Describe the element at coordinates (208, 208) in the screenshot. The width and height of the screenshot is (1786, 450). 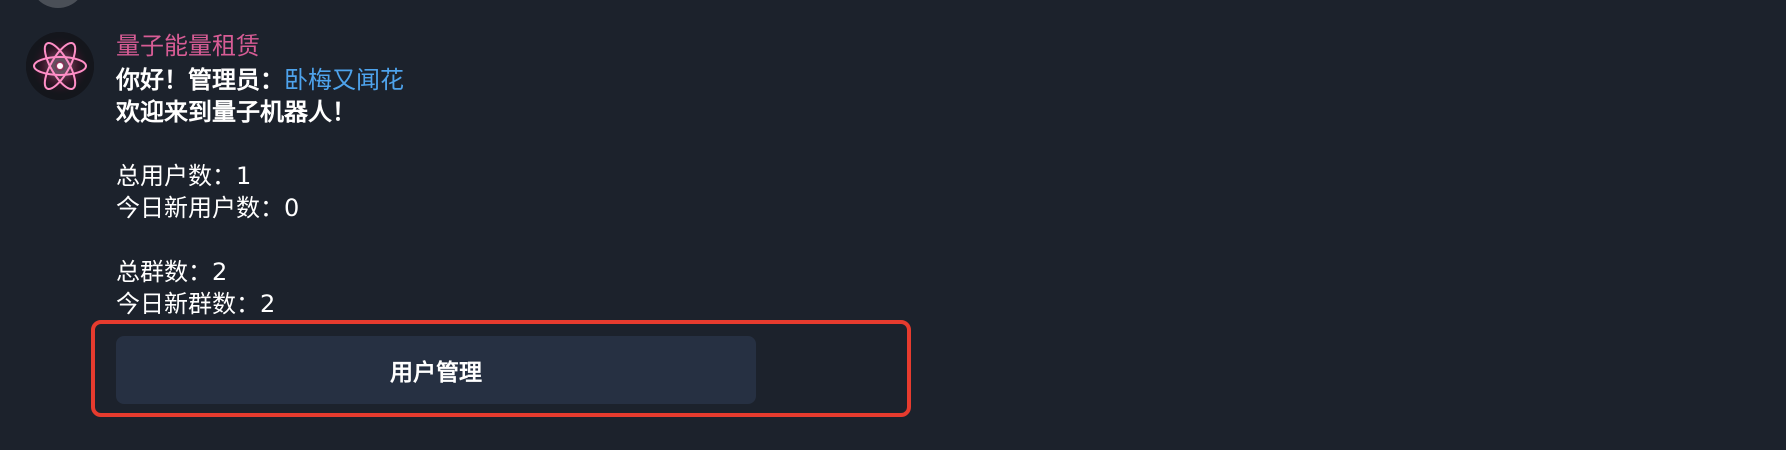
I see `new-users-today-line: 今日新用户数：0` at that location.